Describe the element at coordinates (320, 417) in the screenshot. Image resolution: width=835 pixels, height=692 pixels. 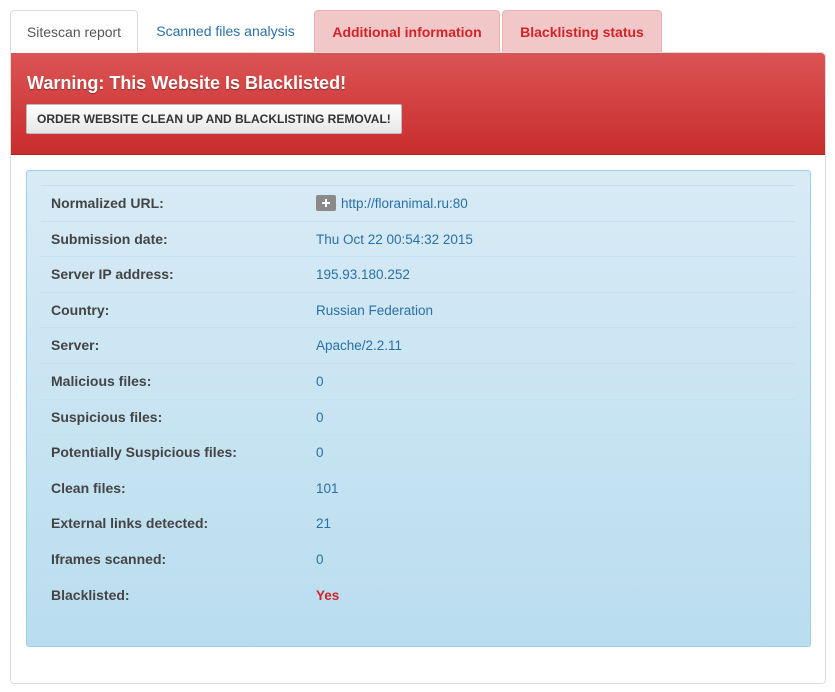
I see `row-value-suspicious-files: 0` at that location.